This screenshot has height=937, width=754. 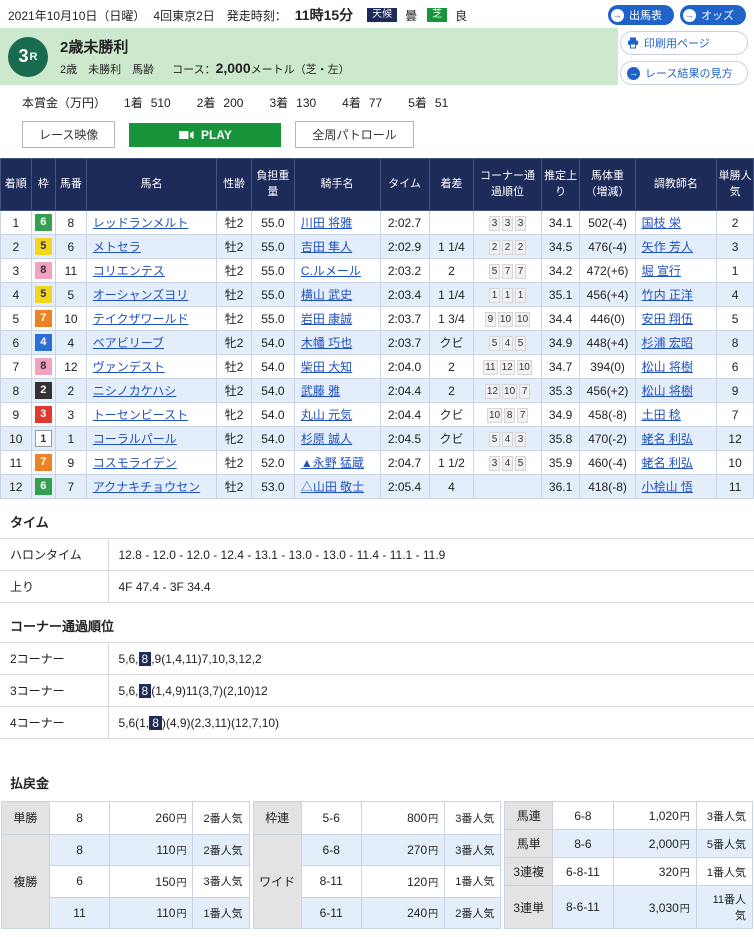 What do you see at coordinates (279, 103) in the screenshot?
I see `prize-rank: 3着` at bounding box center [279, 103].